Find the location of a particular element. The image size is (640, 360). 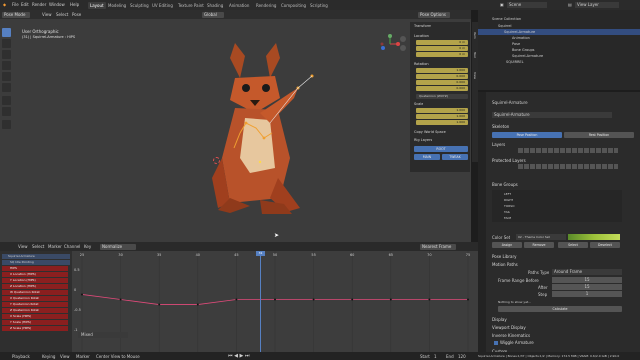

navigation-gizmo is located at coordinates (390, 44).